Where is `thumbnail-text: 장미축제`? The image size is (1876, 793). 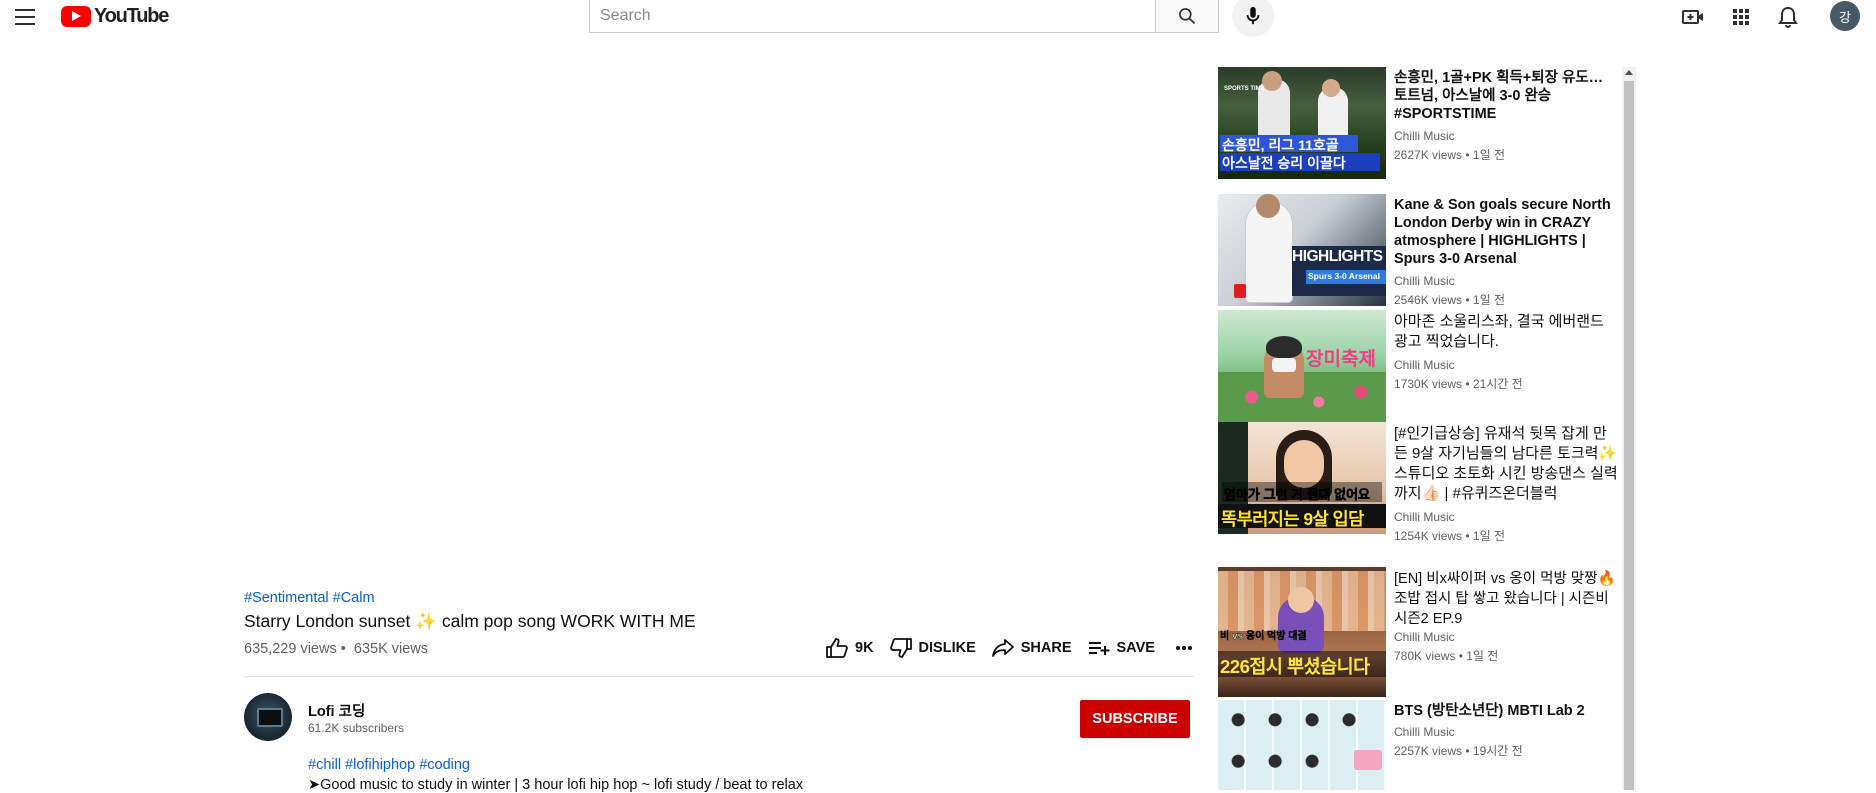 thumbnail-text: 장미축제 is located at coordinates (1341, 359).